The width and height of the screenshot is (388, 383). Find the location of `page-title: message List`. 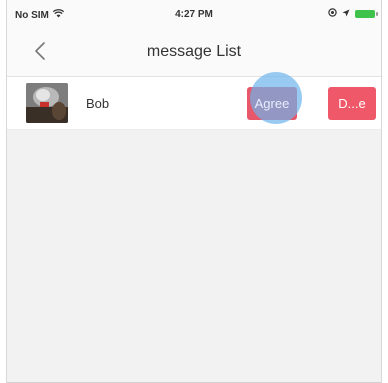

page-title: message List is located at coordinates (194, 51).